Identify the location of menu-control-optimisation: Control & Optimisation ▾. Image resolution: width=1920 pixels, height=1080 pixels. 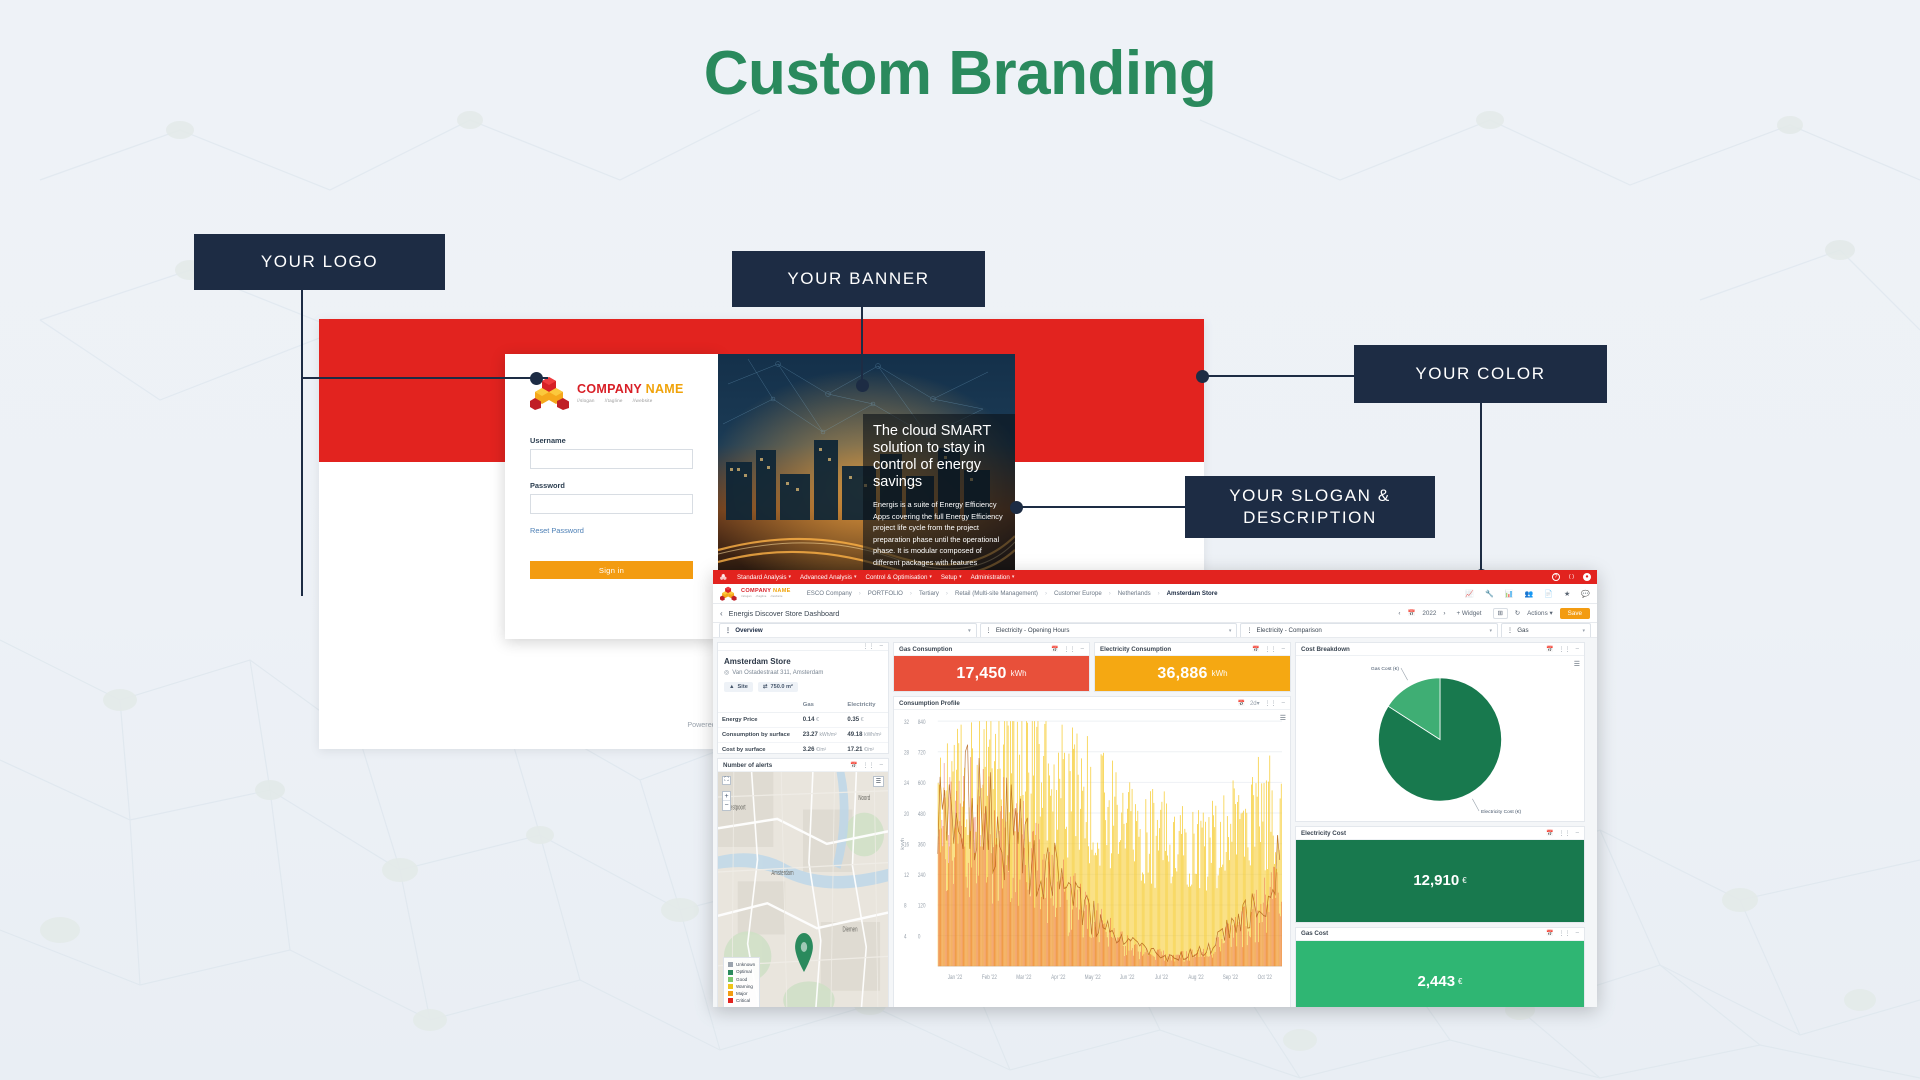
(899, 577).